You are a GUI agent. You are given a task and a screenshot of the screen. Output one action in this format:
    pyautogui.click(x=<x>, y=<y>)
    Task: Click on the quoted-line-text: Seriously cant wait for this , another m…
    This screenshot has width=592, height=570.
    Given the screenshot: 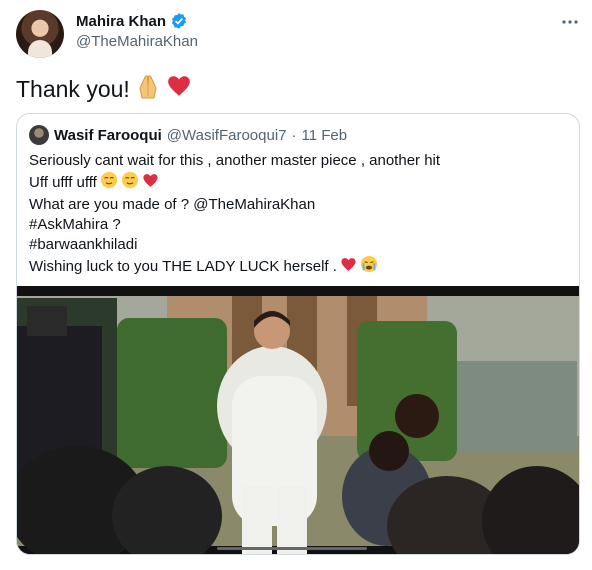 What is the action you would take?
    pyautogui.click(x=235, y=160)
    